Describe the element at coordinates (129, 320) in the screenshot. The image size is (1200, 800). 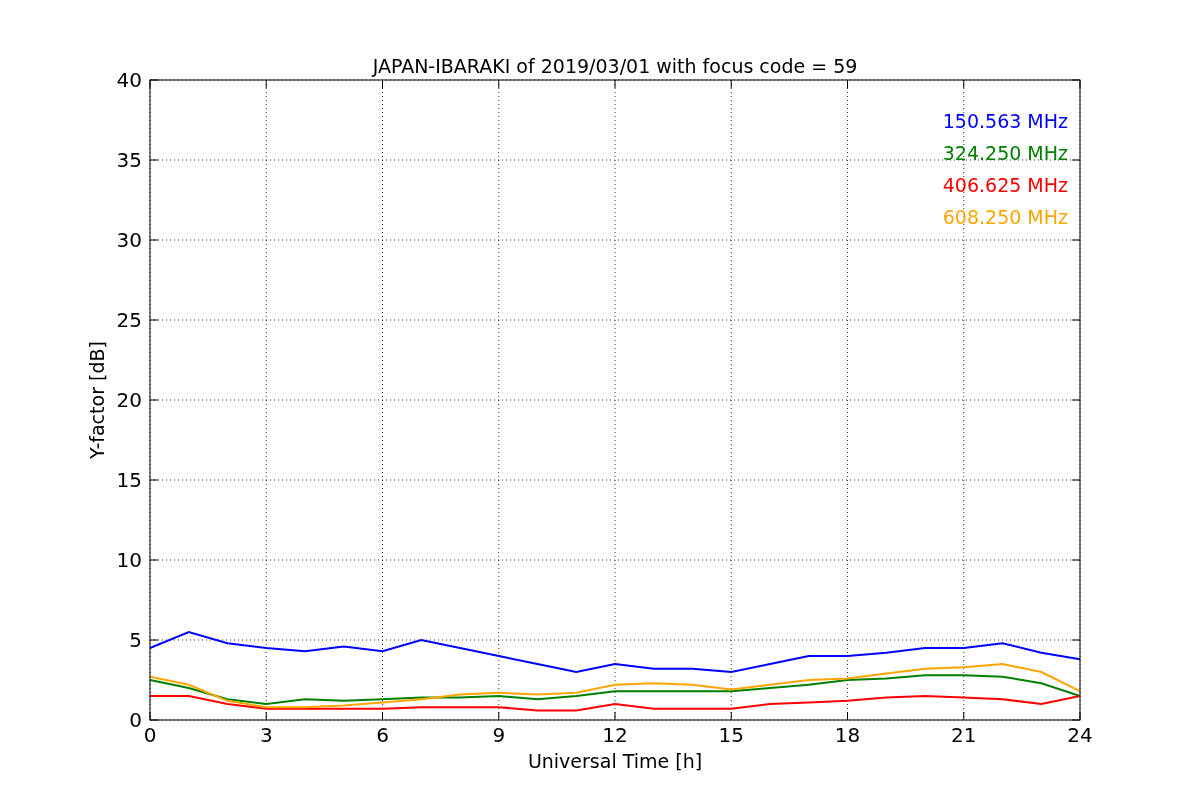
I see `y-tick-label: 25` at that location.